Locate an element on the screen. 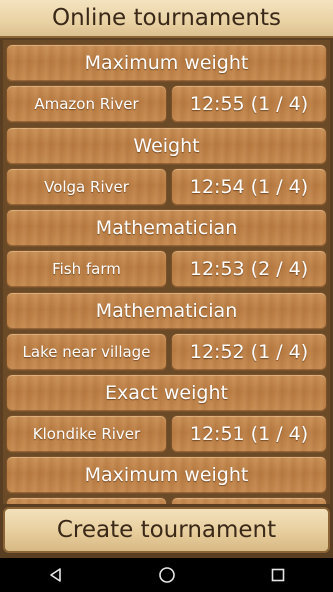 The image size is (333, 592). tournament-status-label: 12:53 (2 / 4) is located at coordinates (249, 269).